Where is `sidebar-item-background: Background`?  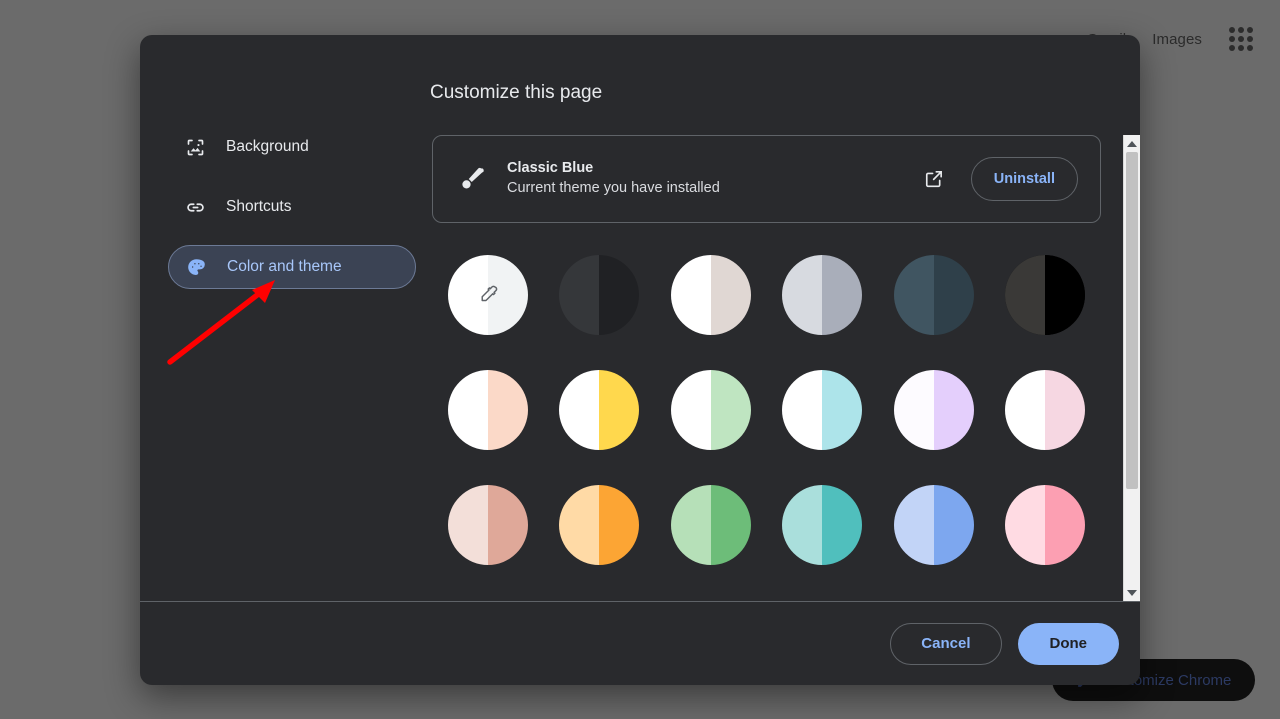 sidebar-item-background: Background is located at coordinates (292, 147).